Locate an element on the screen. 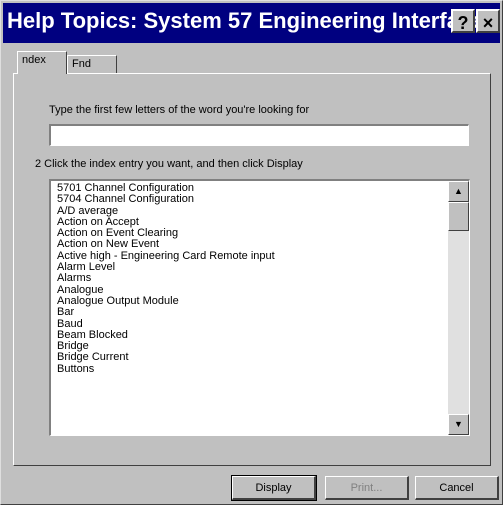 The width and height of the screenshot is (503, 505). list-item: Bridge Current is located at coordinates (250, 357).